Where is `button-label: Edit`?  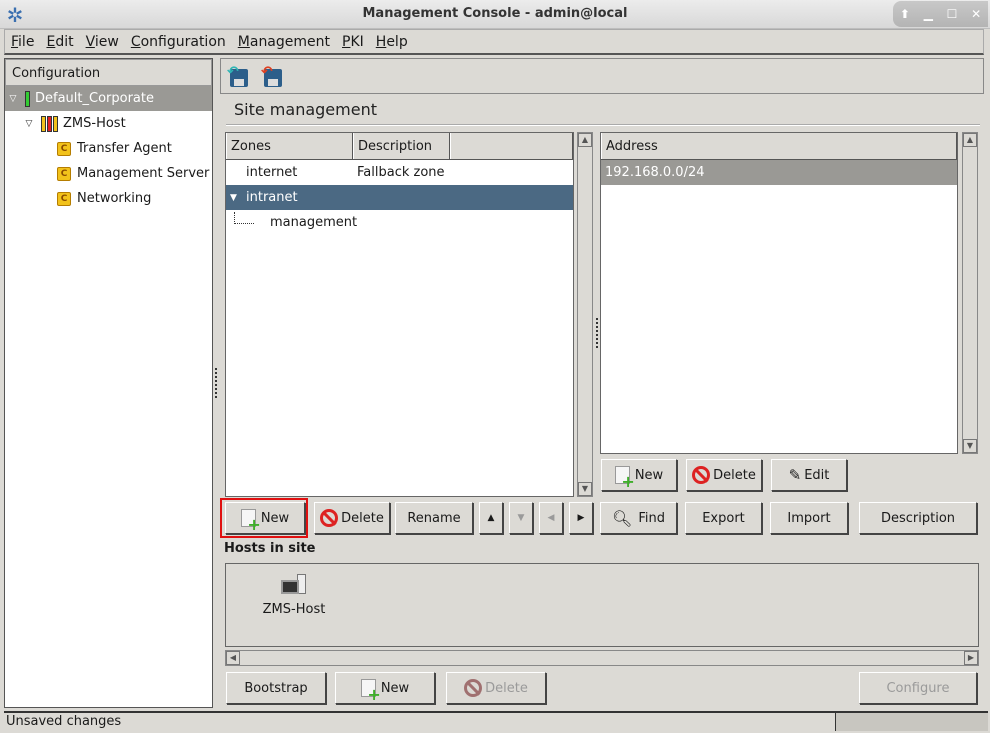 button-label: Edit is located at coordinates (817, 475).